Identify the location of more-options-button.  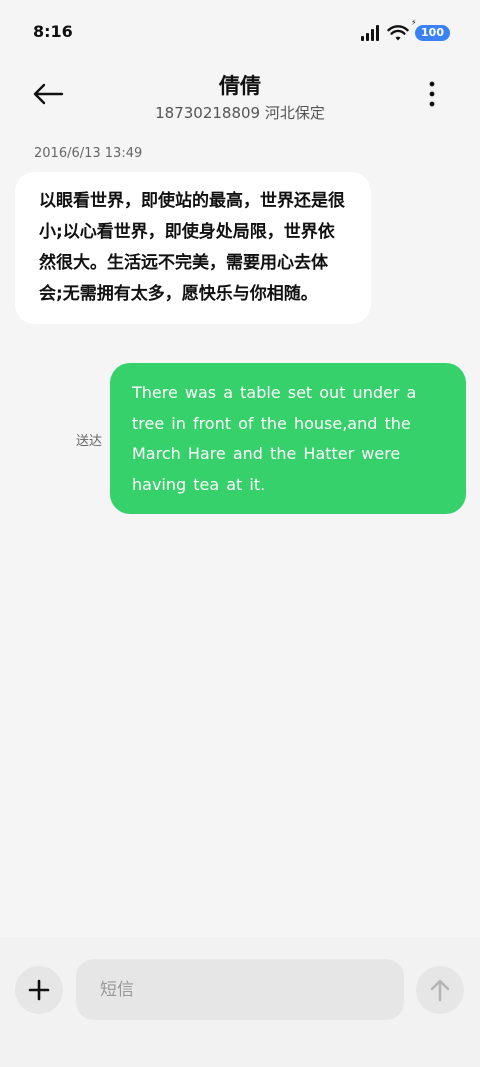
(432, 94).